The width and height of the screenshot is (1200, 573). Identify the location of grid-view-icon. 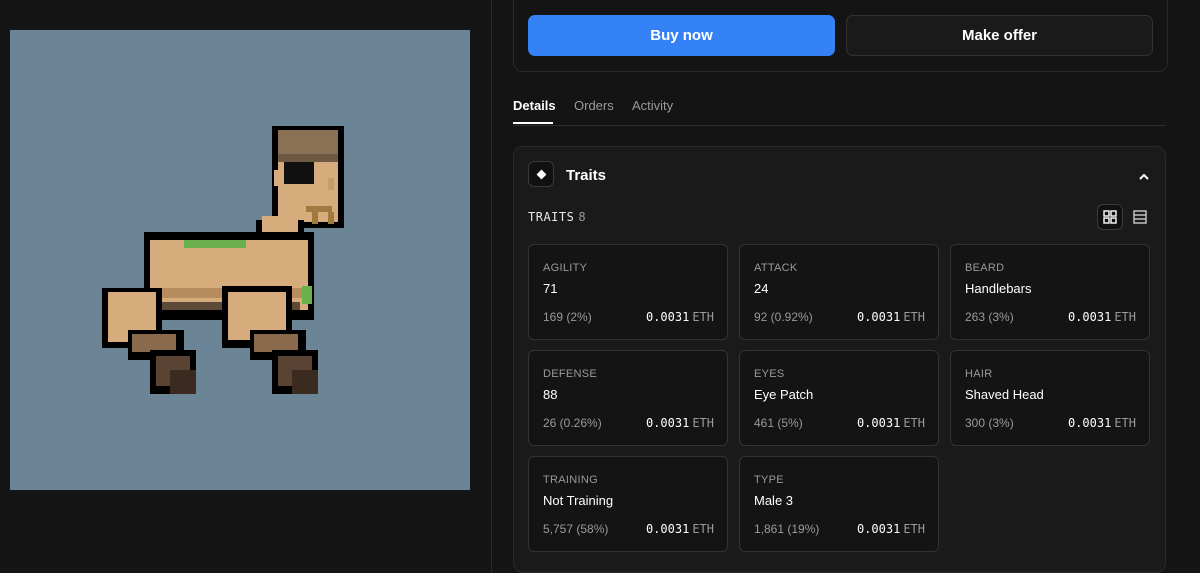
(1110, 217).